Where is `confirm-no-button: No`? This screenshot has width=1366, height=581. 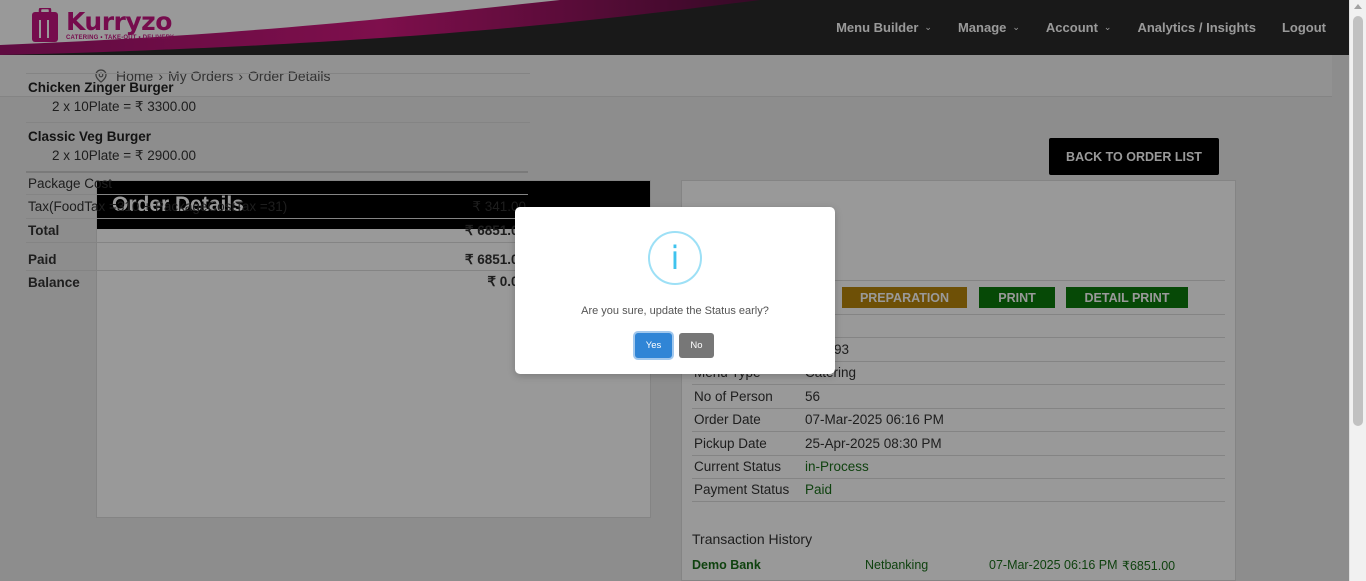 confirm-no-button: No is located at coordinates (696, 345).